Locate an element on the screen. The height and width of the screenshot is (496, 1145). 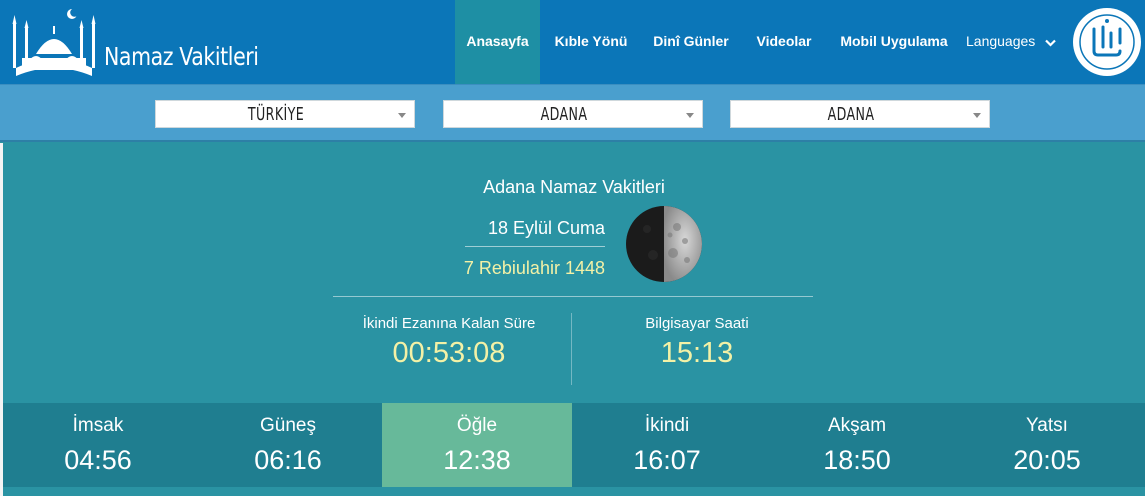
city-select-value: ADANA is located at coordinates (564, 114).